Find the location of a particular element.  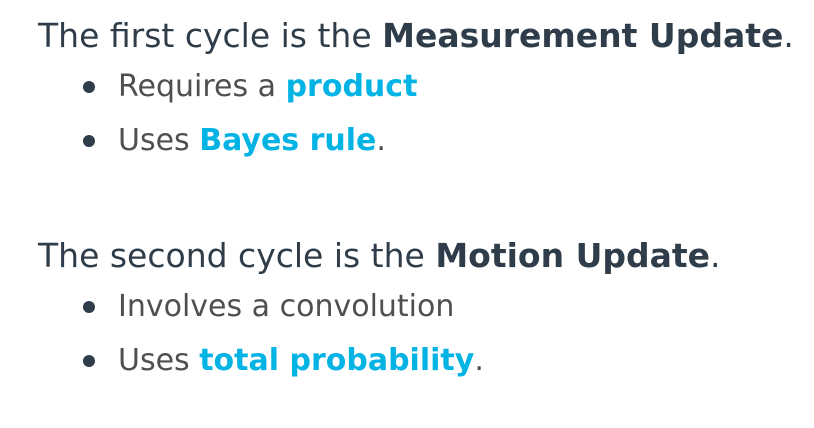

section-heading: The second cycle is the Motion Update. is located at coordinates (423, 256).